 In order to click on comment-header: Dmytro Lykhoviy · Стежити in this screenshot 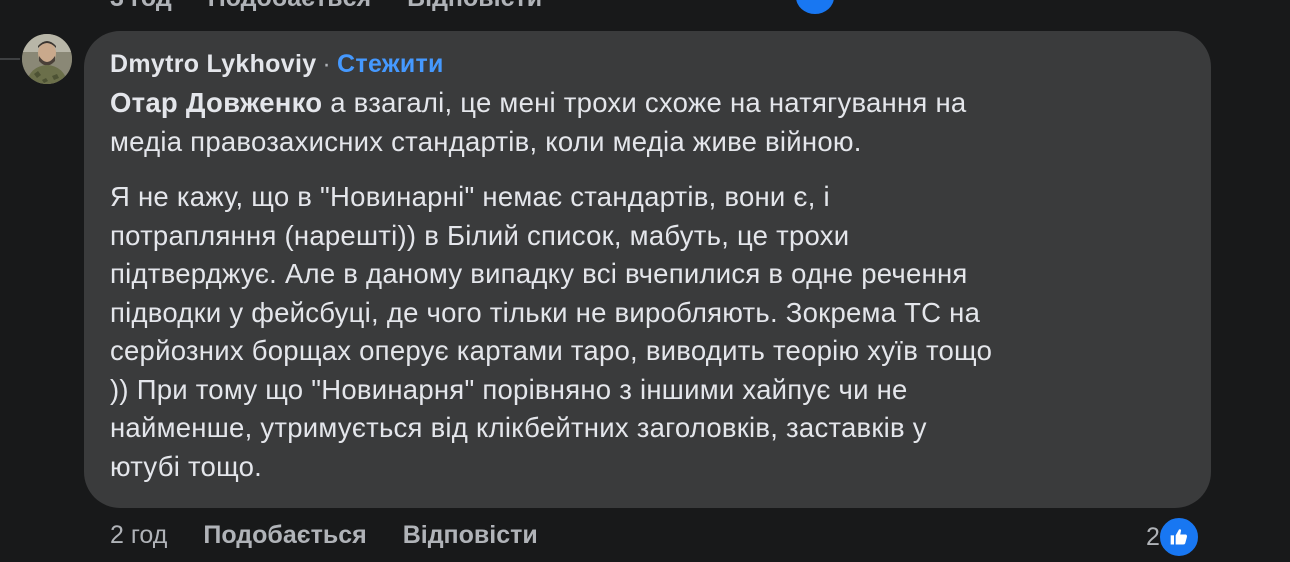, I will do `click(647, 64)`.